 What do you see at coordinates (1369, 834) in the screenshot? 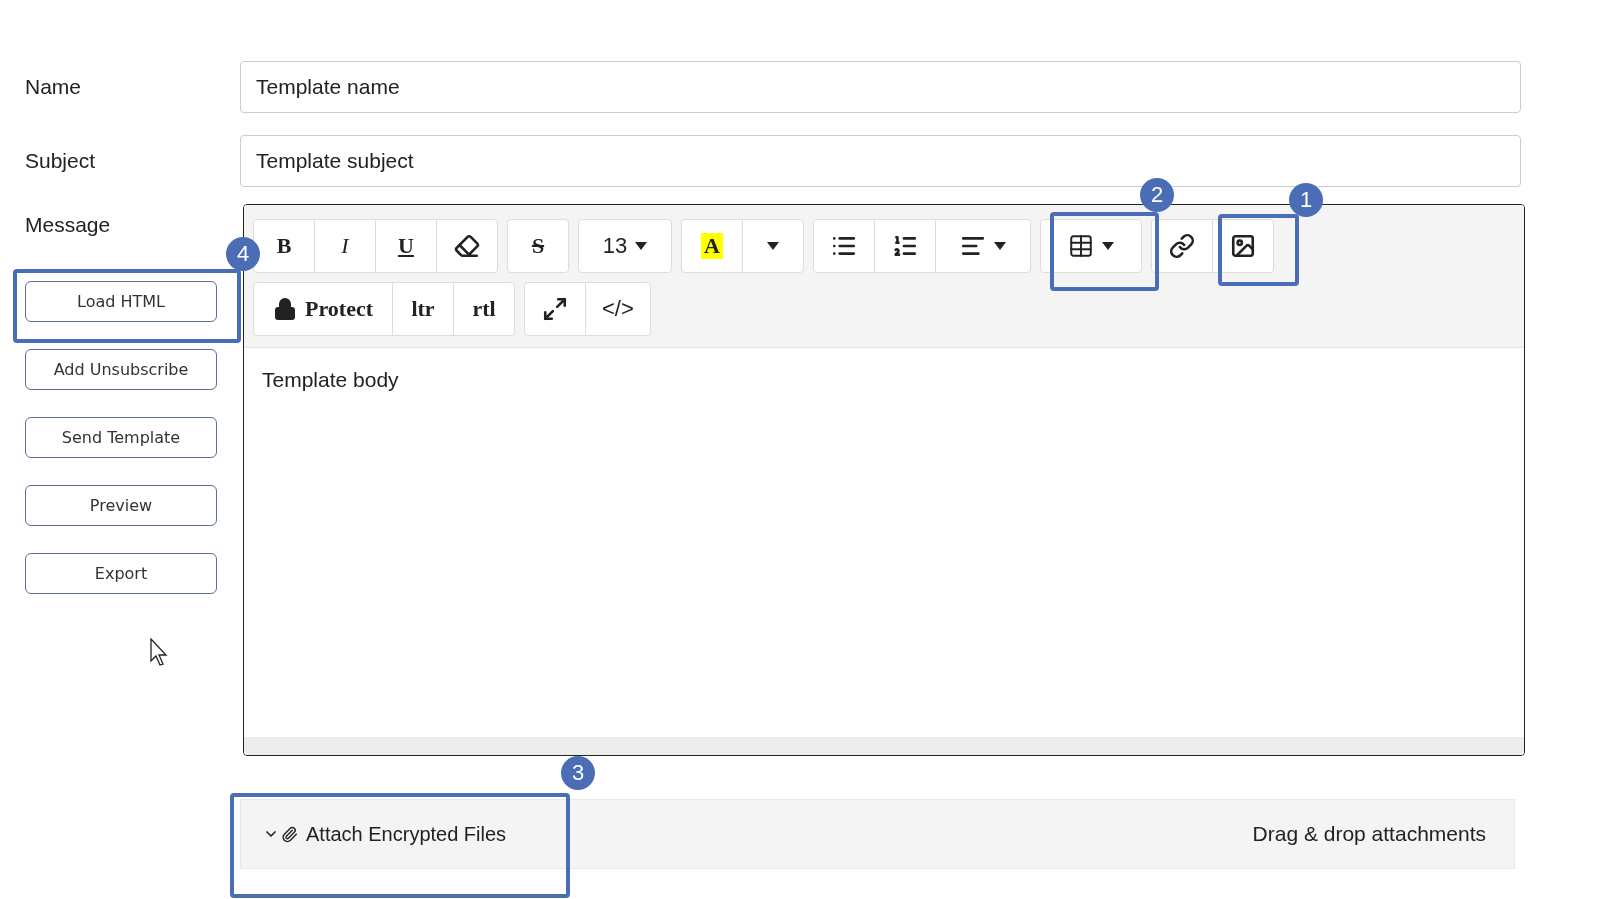
I see `drop-hint: Drag & drop attachments` at bounding box center [1369, 834].